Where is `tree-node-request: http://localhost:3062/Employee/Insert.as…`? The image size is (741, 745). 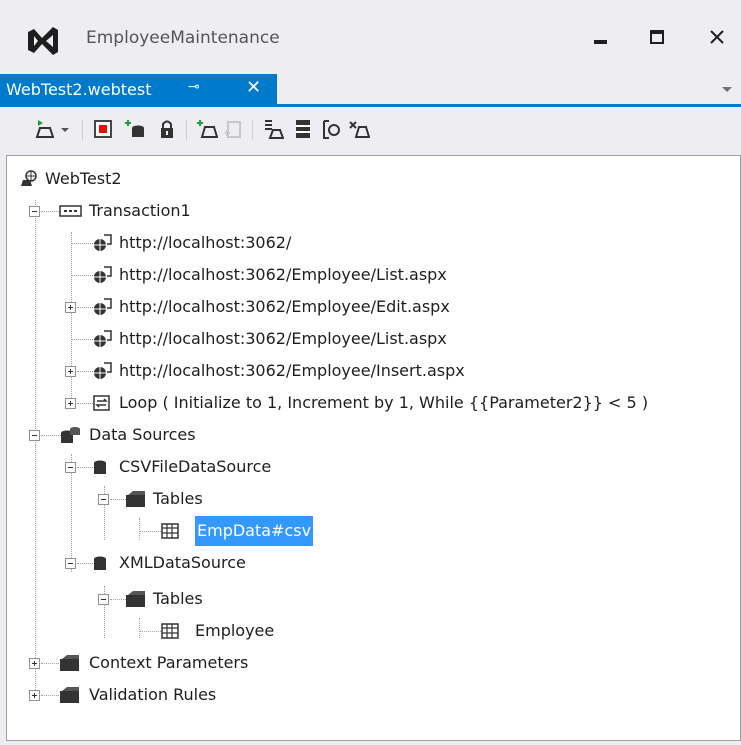
tree-node-request: http://localhost:3062/Employee/Insert.as… is located at coordinates (373, 371).